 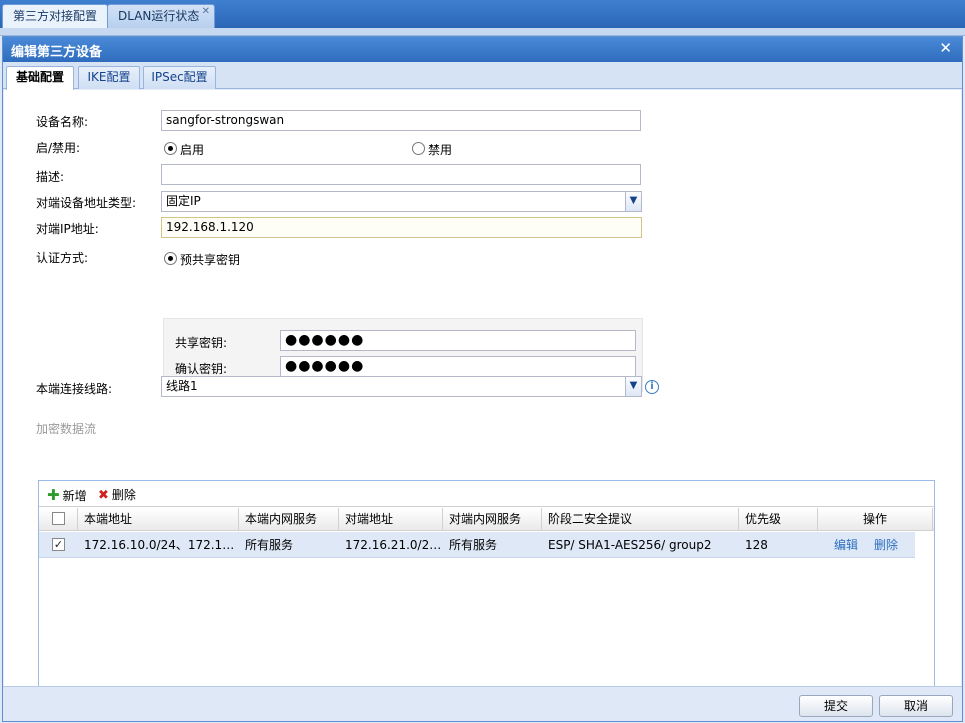 I want to click on tab-label: 基础配置, so click(x=39, y=77).